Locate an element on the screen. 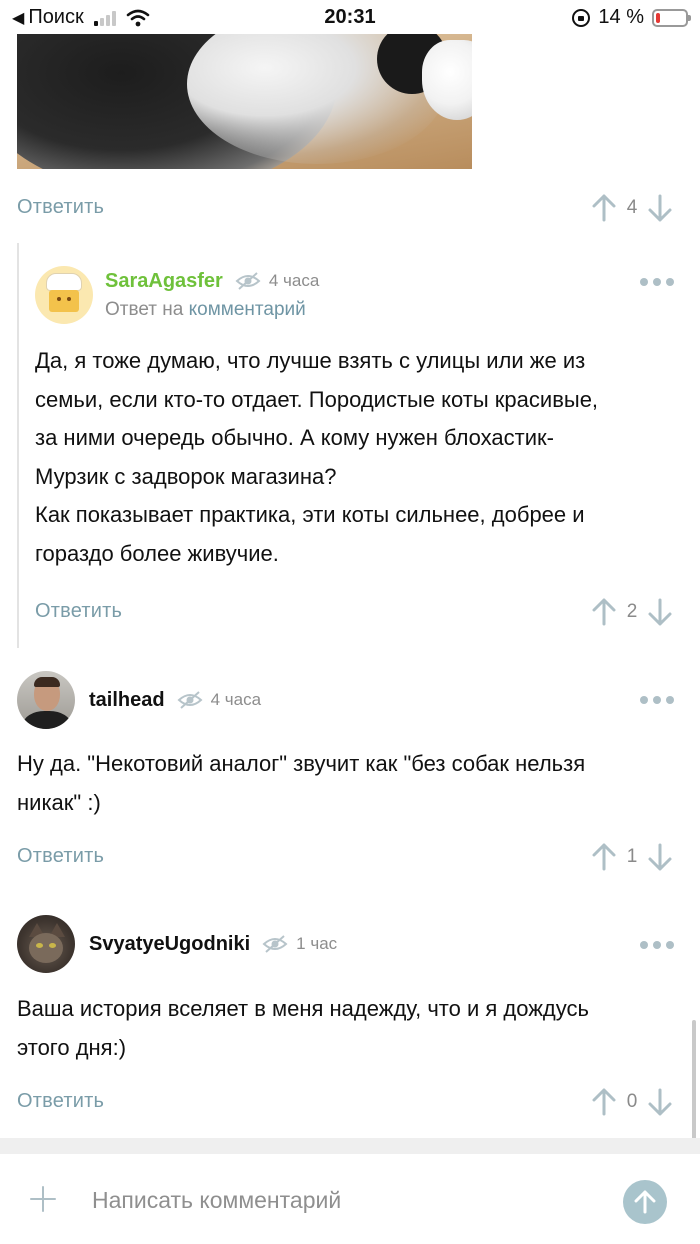 This screenshot has height=1244, width=700. send-button is located at coordinates (645, 1202).